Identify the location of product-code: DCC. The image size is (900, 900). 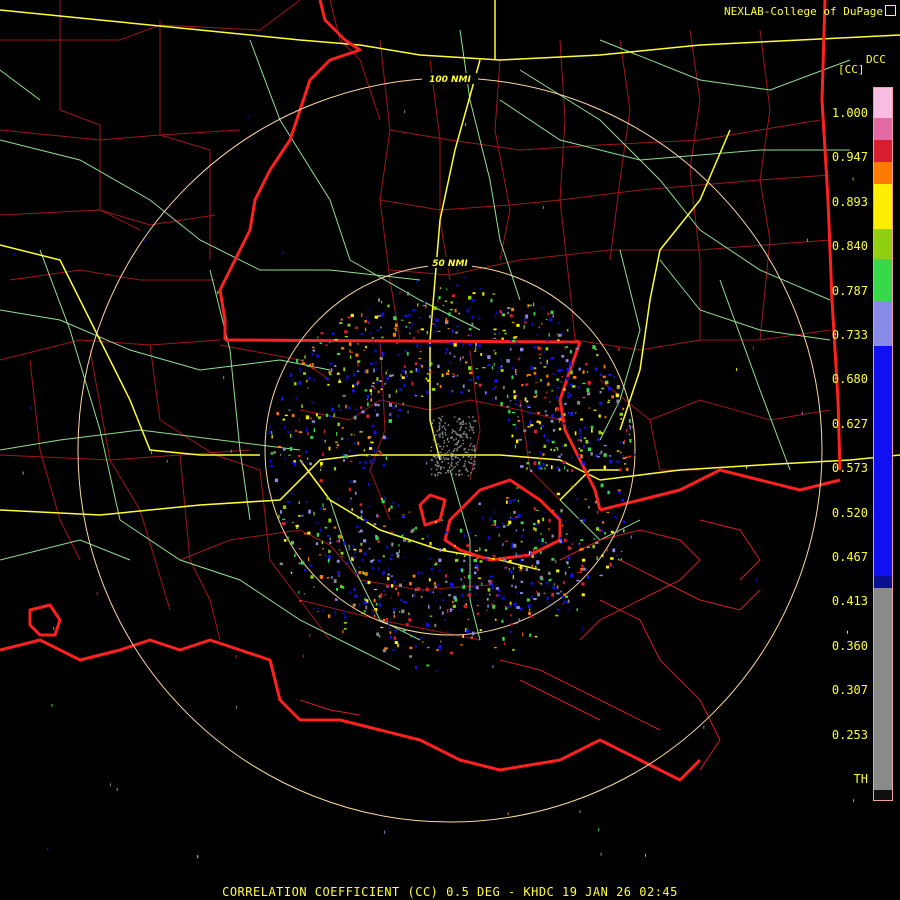
(876, 59).